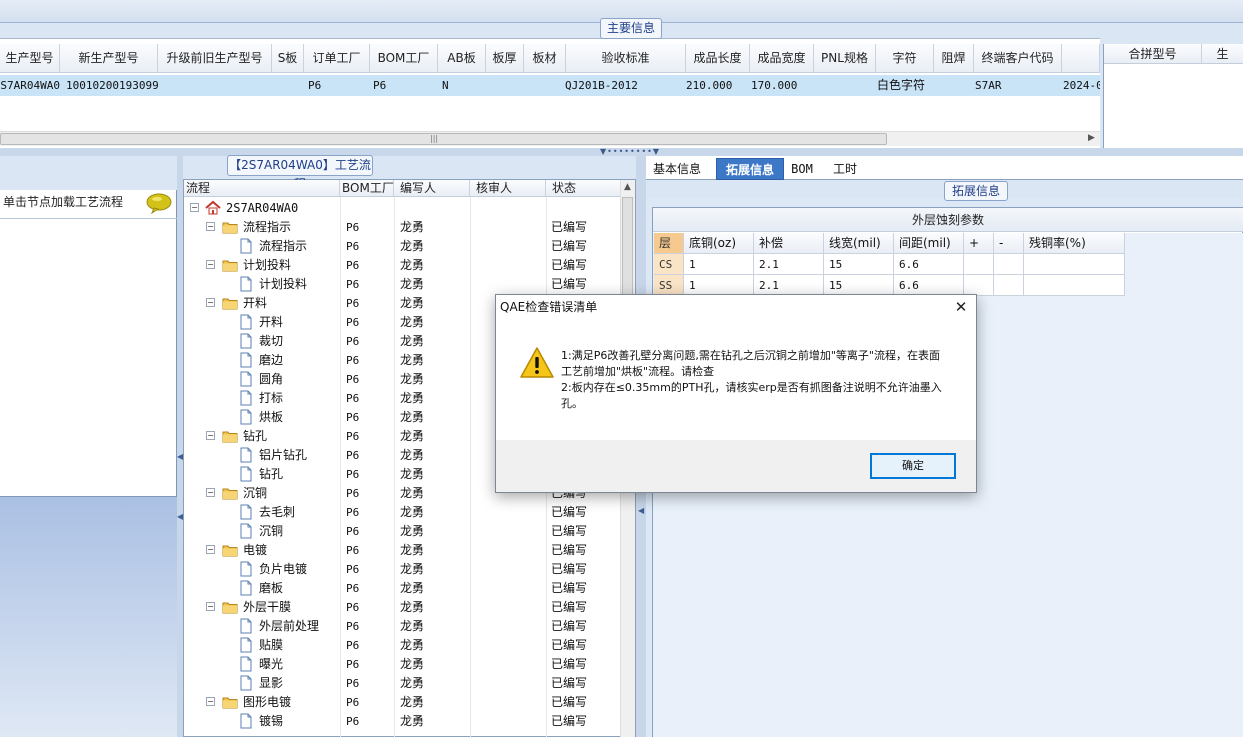 This screenshot has height=737, width=1243. I want to click on col-ab-board: AB板, so click(462, 58).